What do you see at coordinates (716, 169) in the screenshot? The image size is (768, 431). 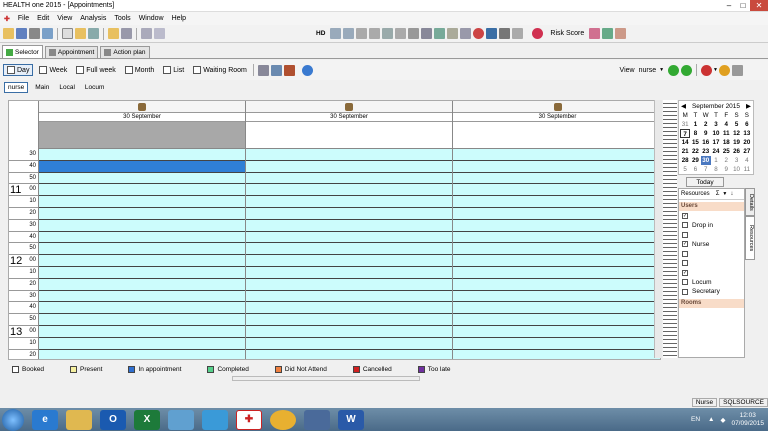 I see `calendar-day: 8` at bounding box center [716, 169].